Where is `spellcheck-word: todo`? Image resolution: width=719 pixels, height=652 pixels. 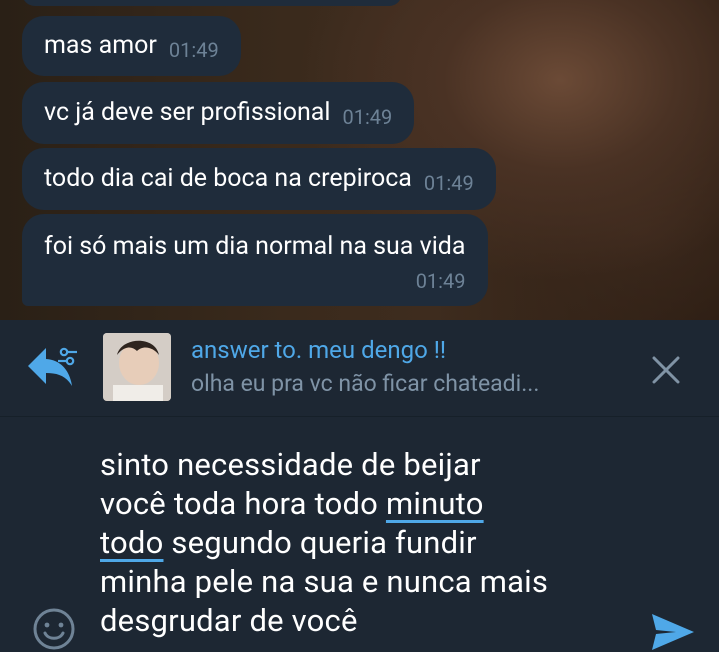
spellcheck-word: todo is located at coordinates (131, 542).